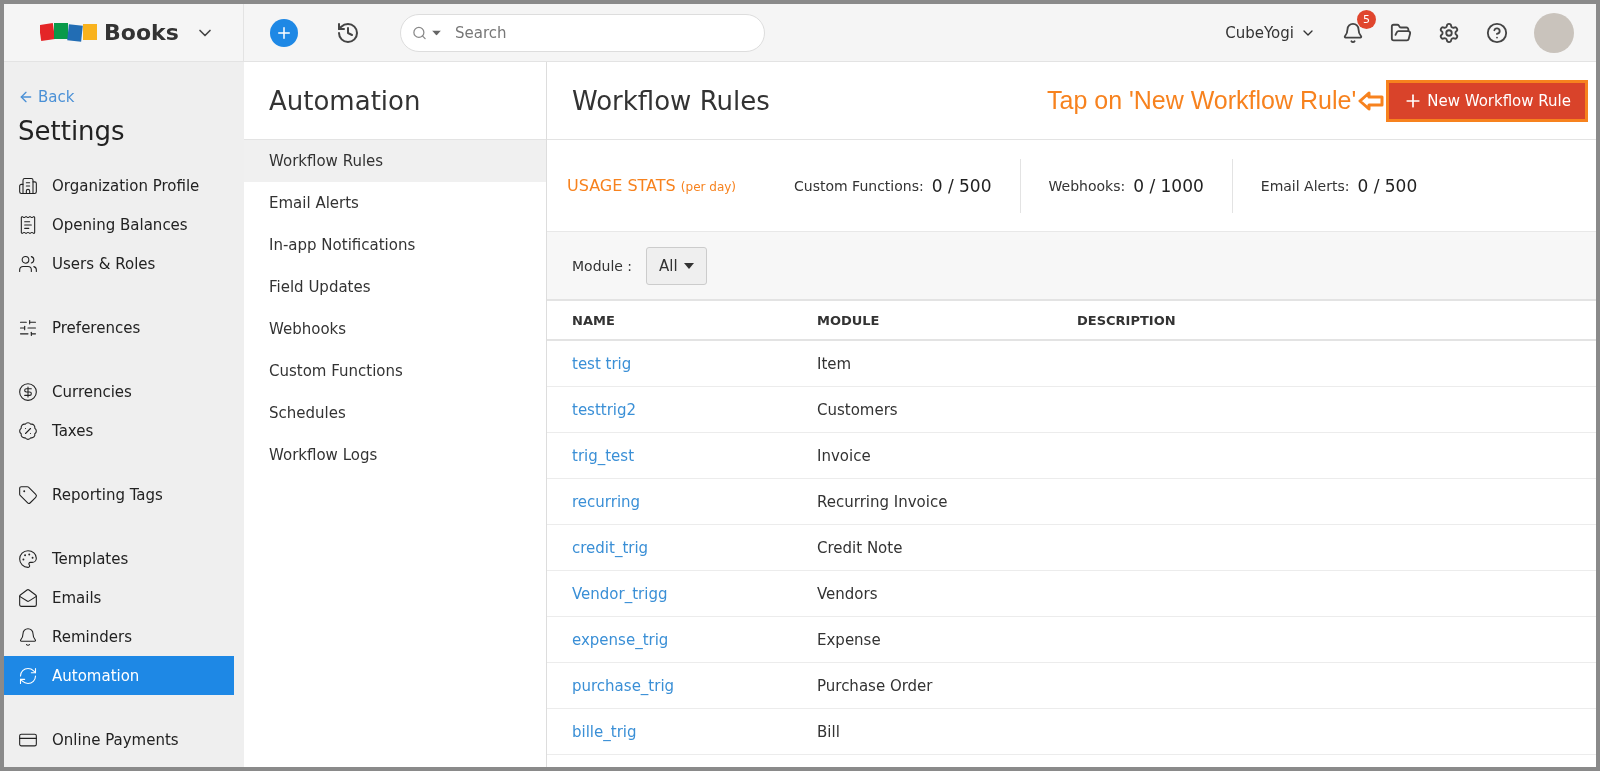  What do you see at coordinates (652, 185) in the screenshot?
I see `usage-stats-title: USAGE STATS (per day)` at bounding box center [652, 185].